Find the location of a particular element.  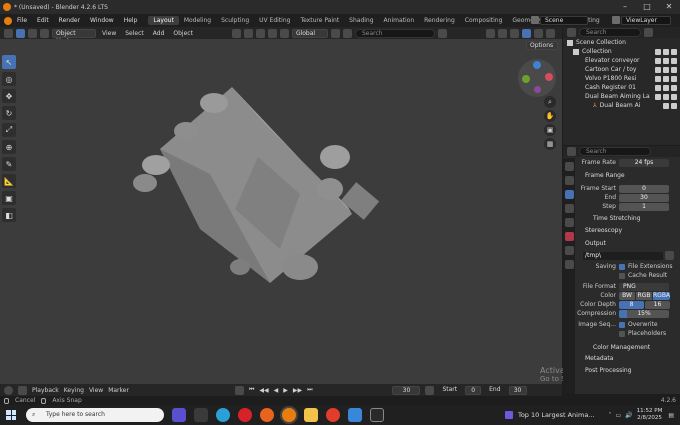

collection-tab-icon is located at coordinates (569, 250).